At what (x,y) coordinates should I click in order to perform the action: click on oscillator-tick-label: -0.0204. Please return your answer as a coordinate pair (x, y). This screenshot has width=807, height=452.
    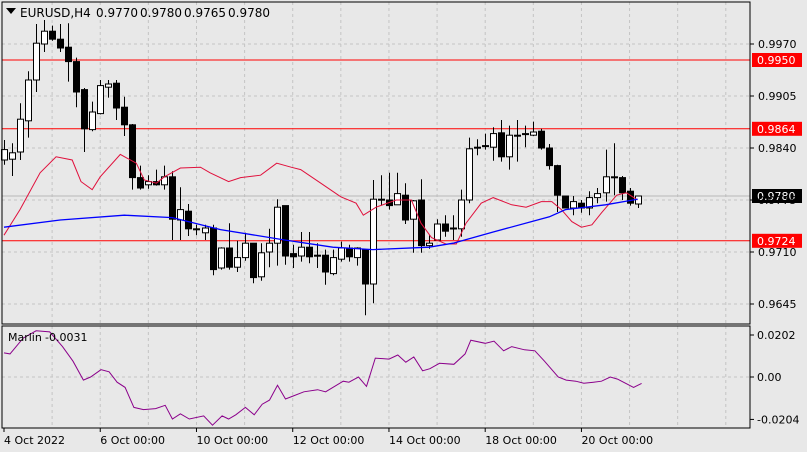
    Looking at the image, I should click on (778, 419).